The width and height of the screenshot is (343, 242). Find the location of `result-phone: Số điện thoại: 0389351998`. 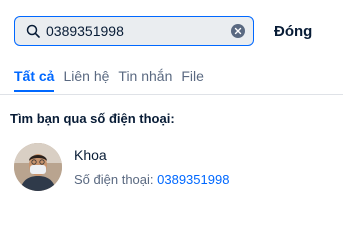

result-phone: Số điện thoại: 0389351998 is located at coordinates (151, 179).